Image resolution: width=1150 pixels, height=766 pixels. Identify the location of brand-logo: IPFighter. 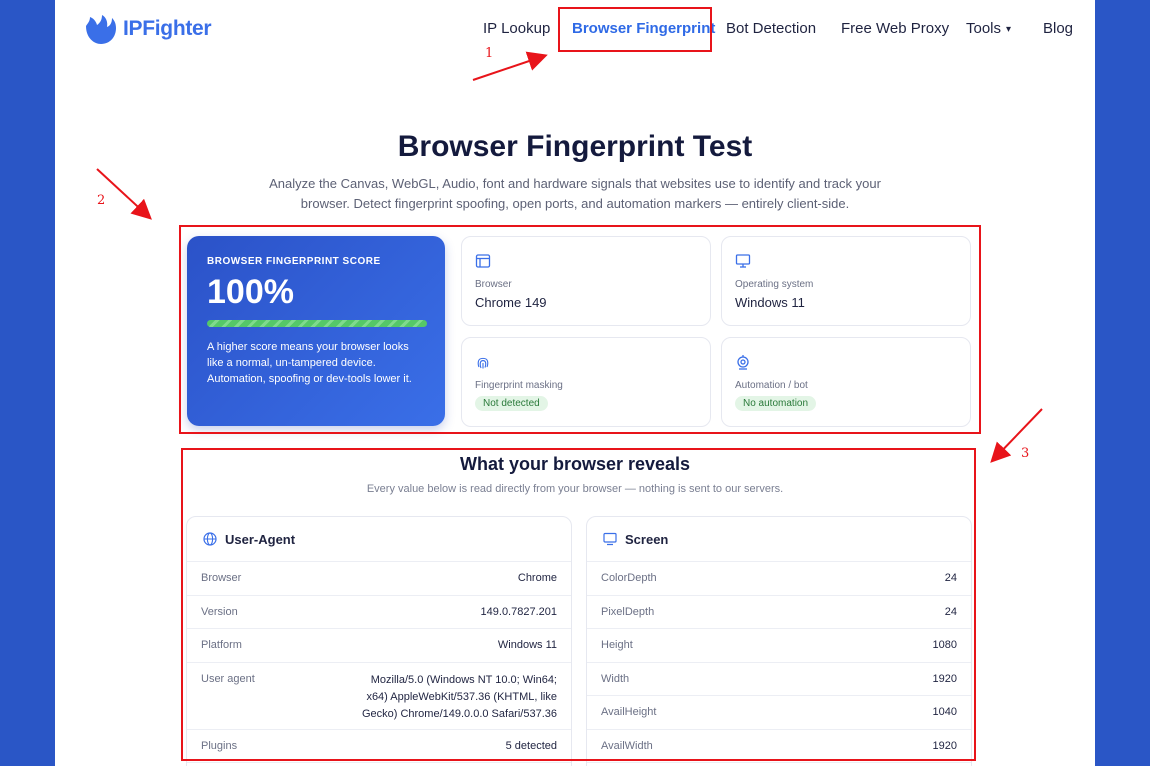
(148, 29).